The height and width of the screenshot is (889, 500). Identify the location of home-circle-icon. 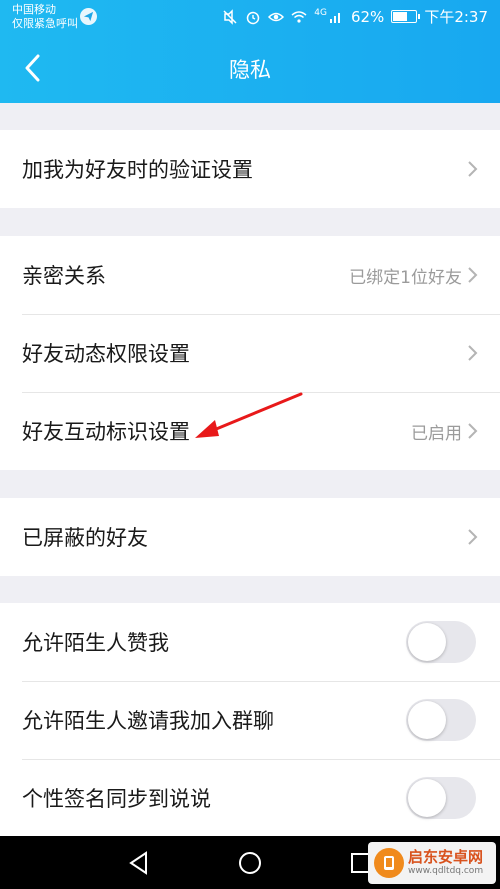
(250, 863).